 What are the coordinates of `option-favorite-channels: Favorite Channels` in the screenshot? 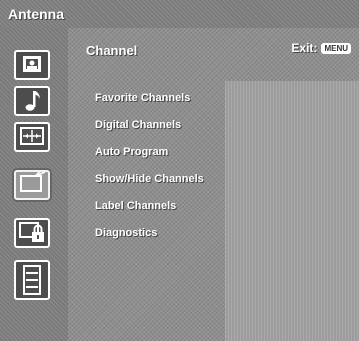 It's located at (149, 104).